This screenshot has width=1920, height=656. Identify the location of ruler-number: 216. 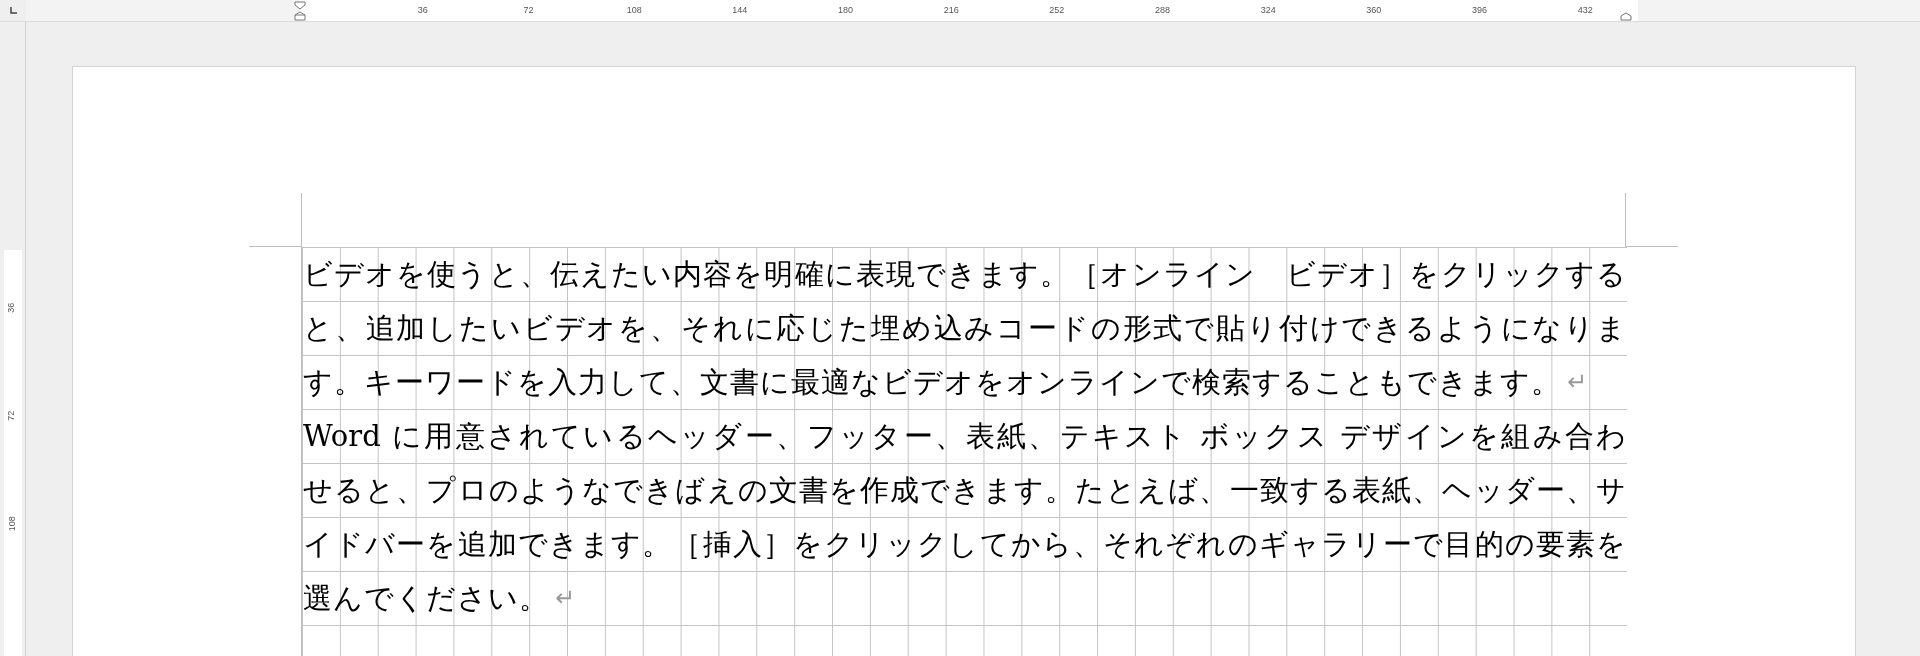
(951, 10).